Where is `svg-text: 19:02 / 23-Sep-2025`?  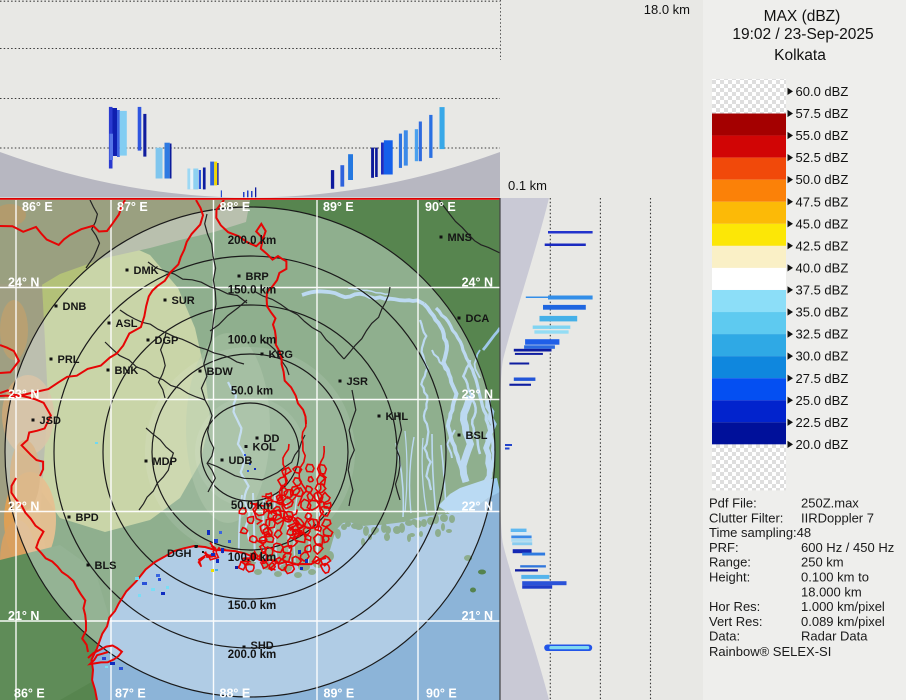
svg-text: 19:02 / 23-Sep-2025 is located at coordinates (802, 34).